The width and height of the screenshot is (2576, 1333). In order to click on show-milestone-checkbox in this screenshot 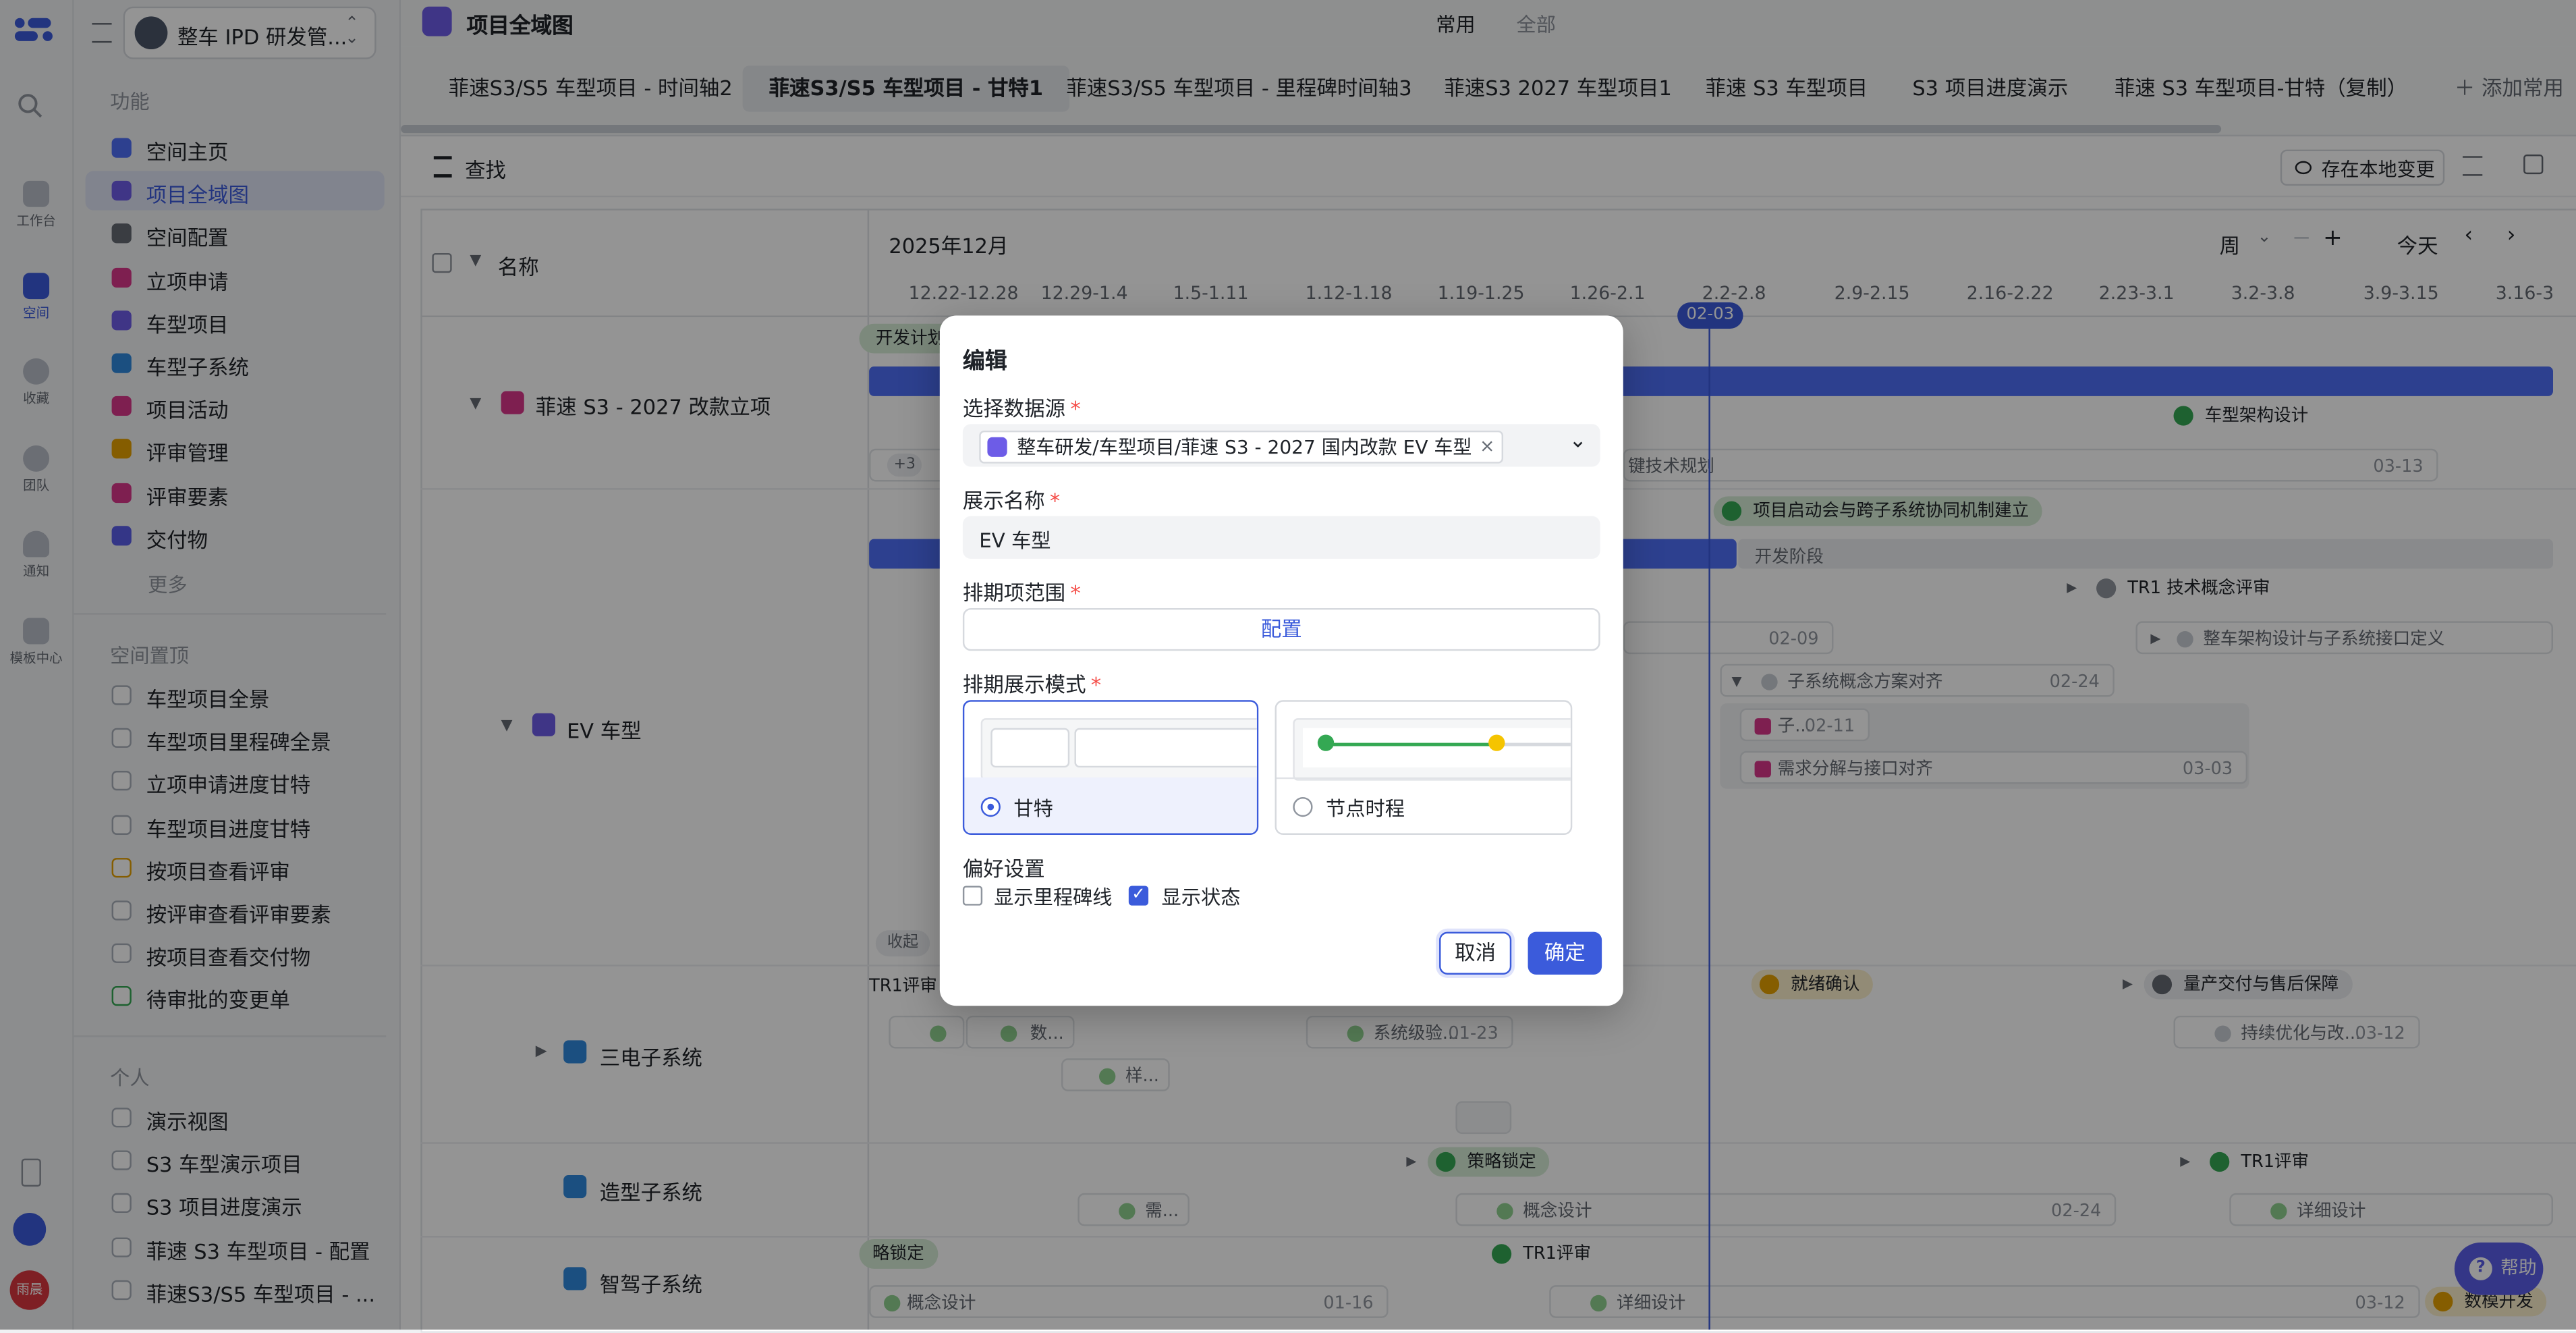, I will do `click(972, 896)`.